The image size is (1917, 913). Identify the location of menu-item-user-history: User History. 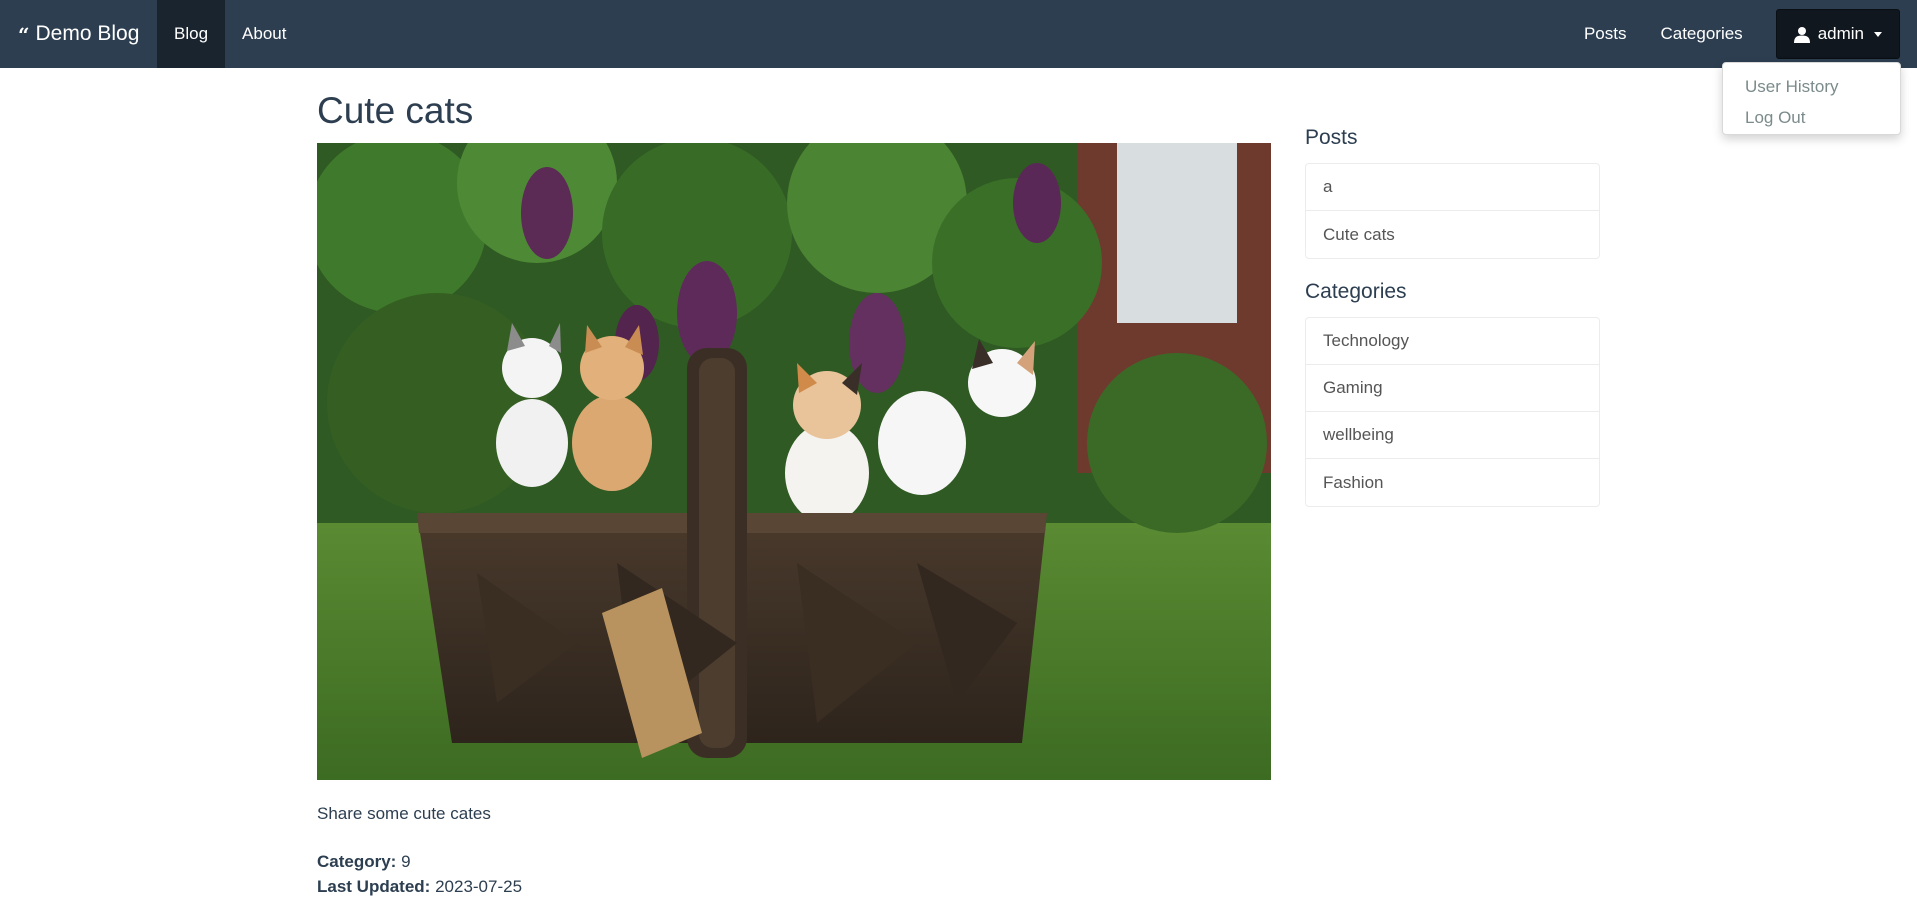
(1811, 86).